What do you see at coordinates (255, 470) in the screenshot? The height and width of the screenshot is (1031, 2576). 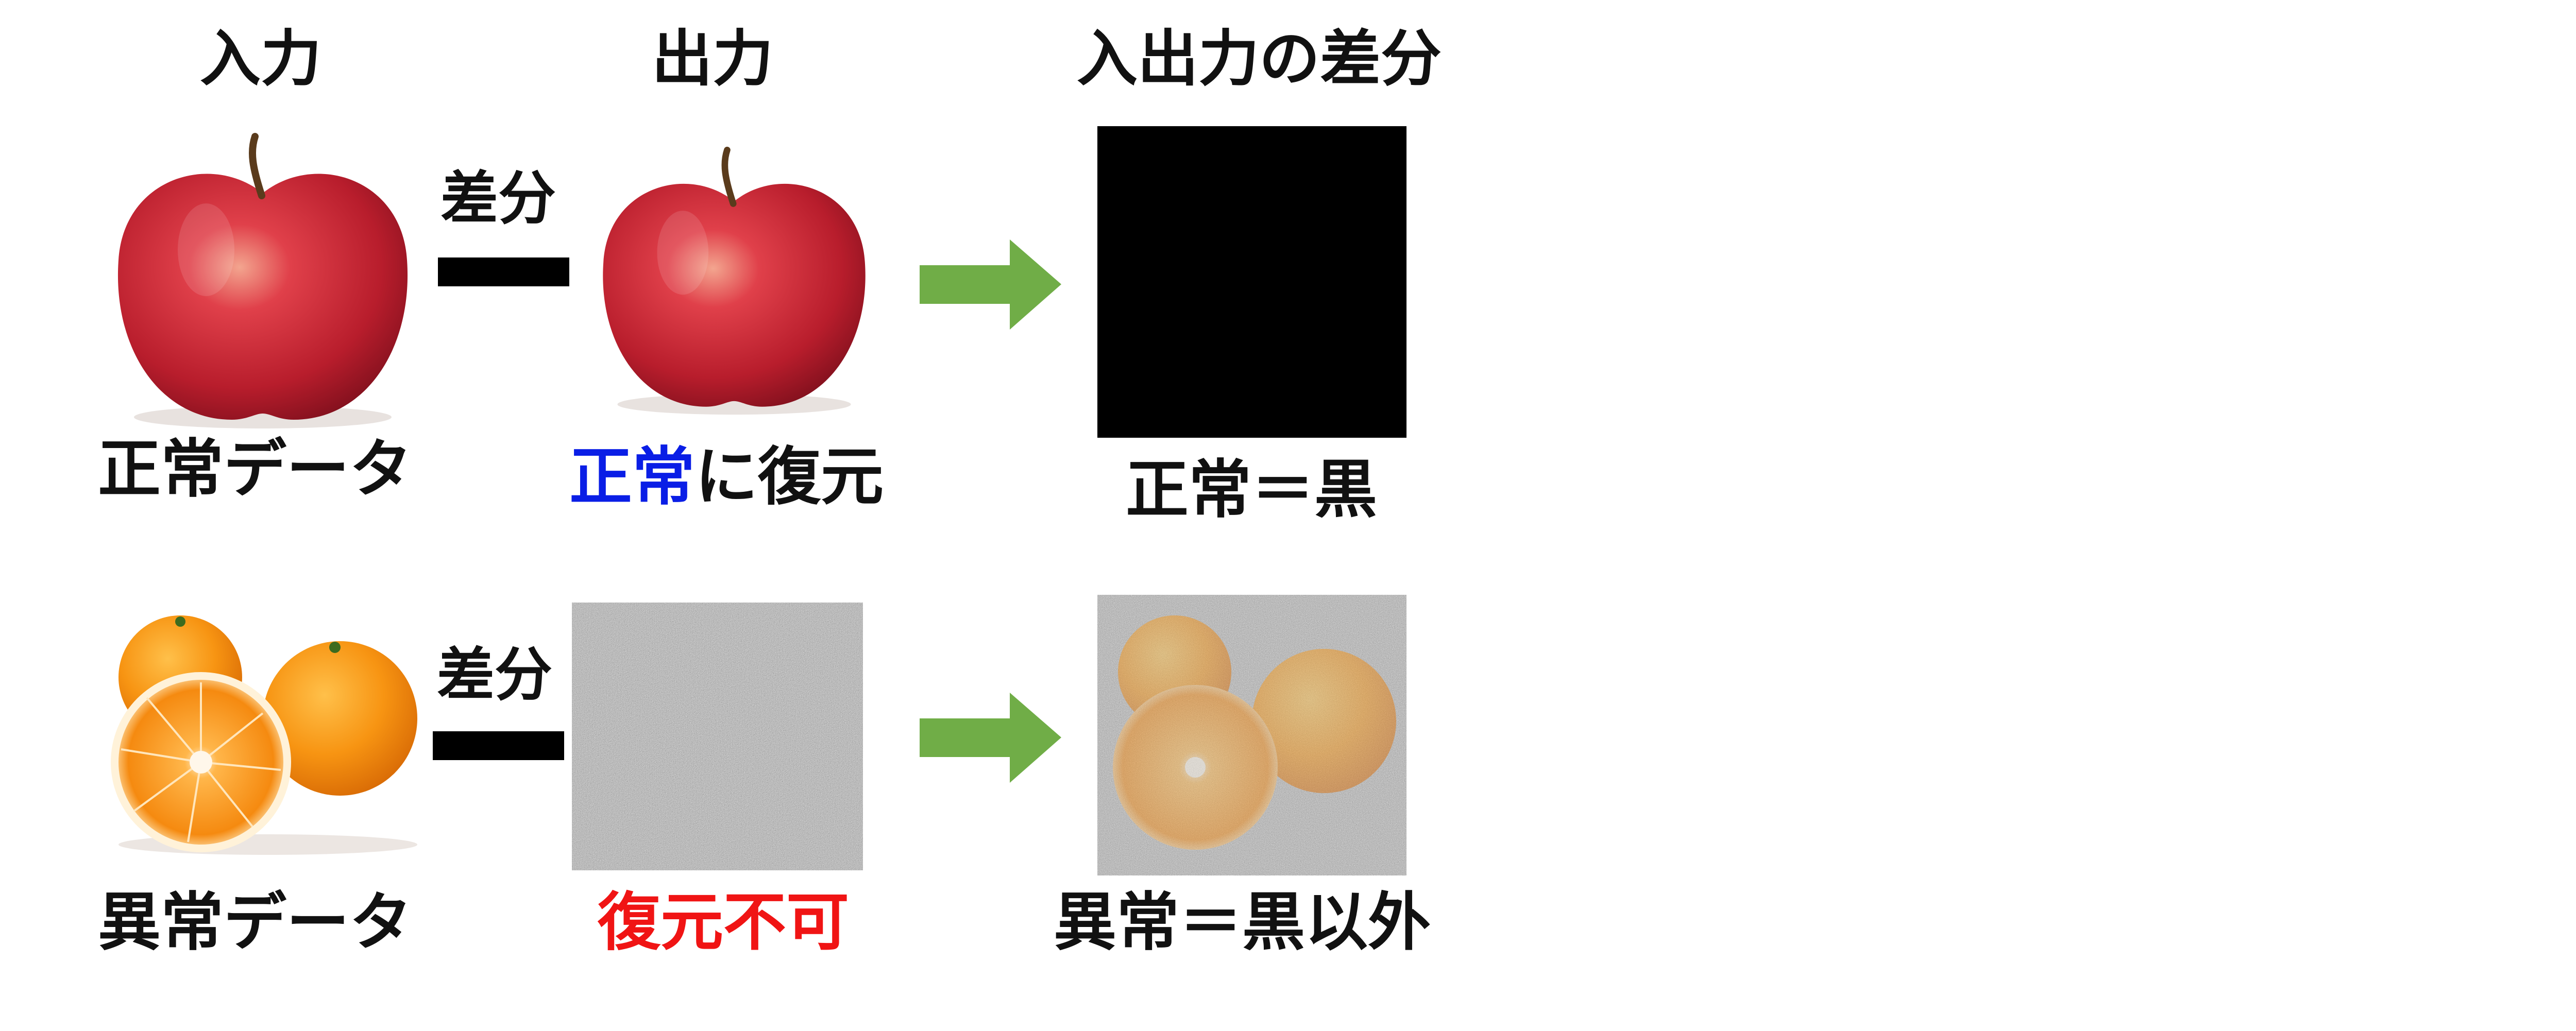 I see `normal-data-label: 正常データ` at bounding box center [255, 470].